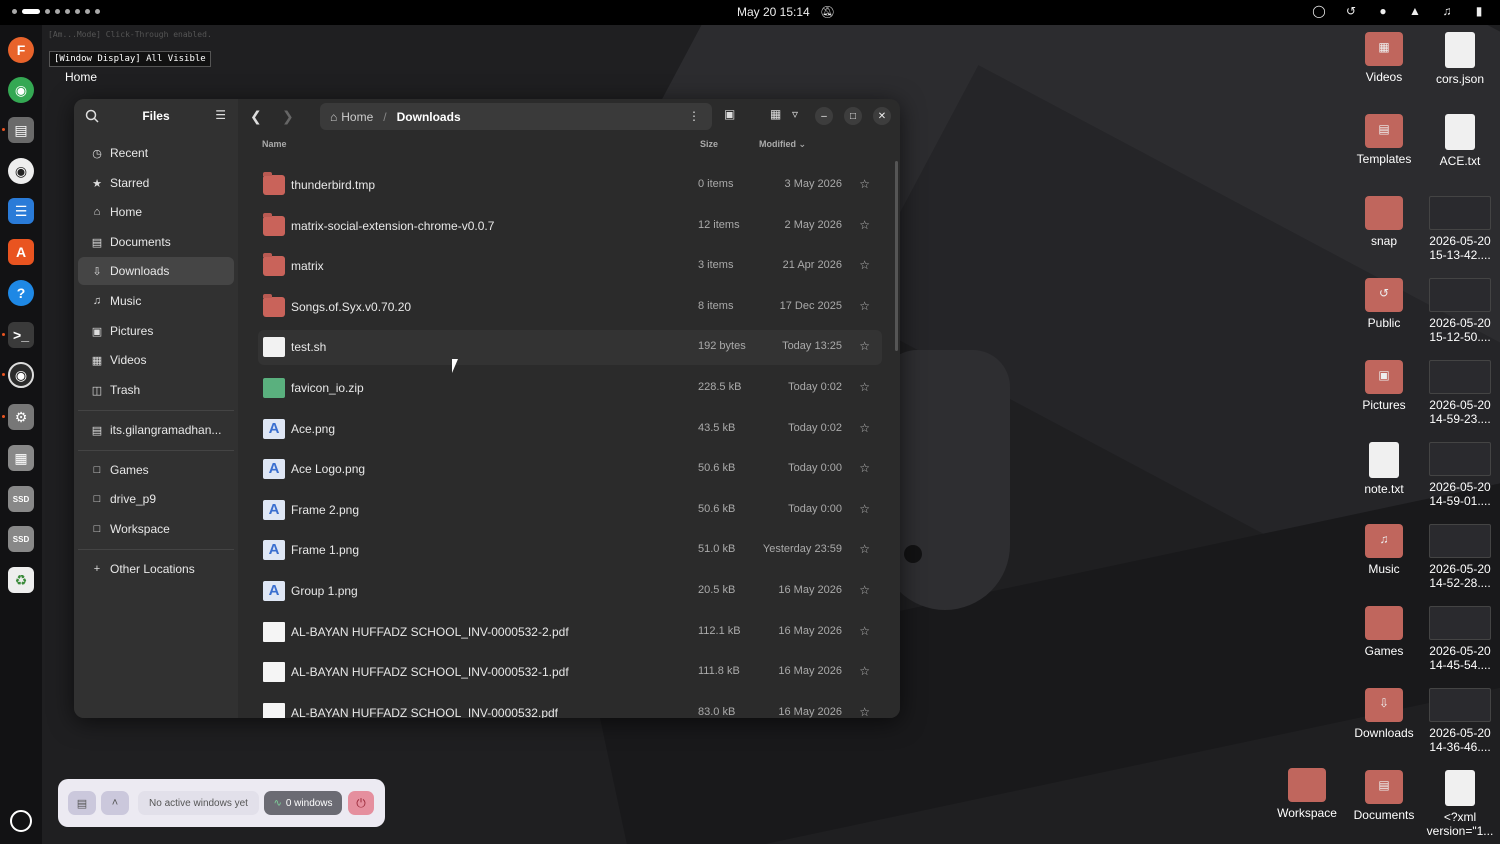 The height and width of the screenshot is (844, 1500). I want to click on grid-view-icon: ▦, so click(775, 114).